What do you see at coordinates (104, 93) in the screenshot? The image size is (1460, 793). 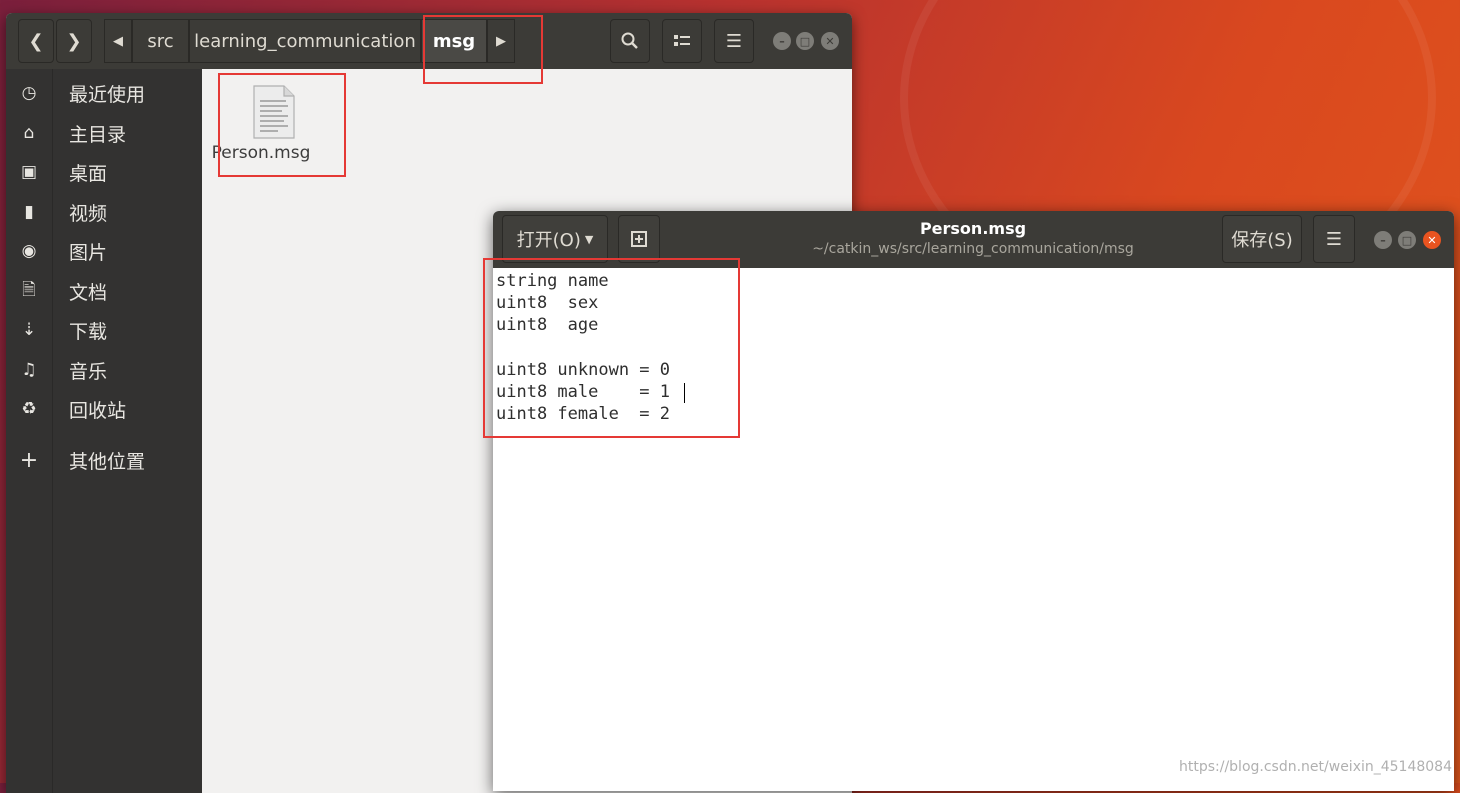 I see `sidebar-item-recent: ◷ 最近使用` at bounding box center [104, 93].